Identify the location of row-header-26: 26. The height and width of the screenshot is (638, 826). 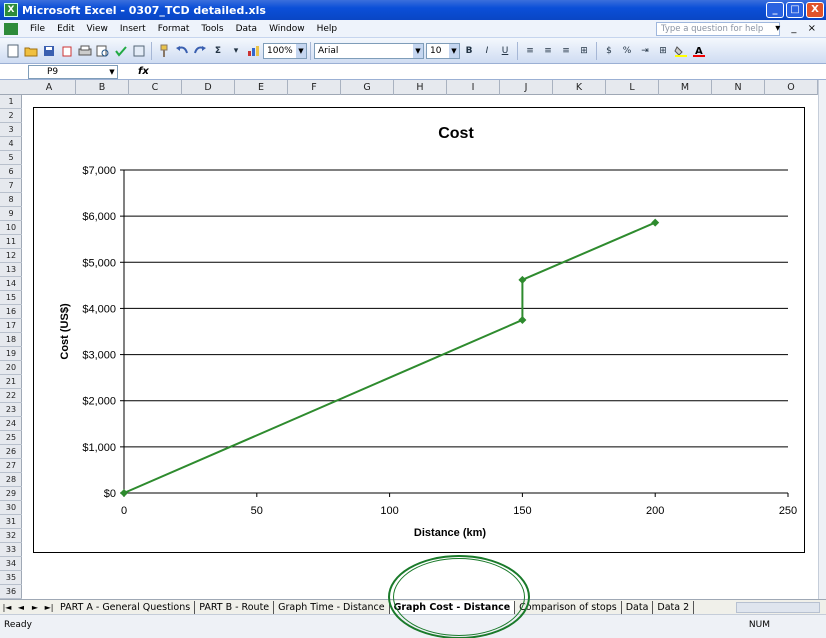
(11, 452).